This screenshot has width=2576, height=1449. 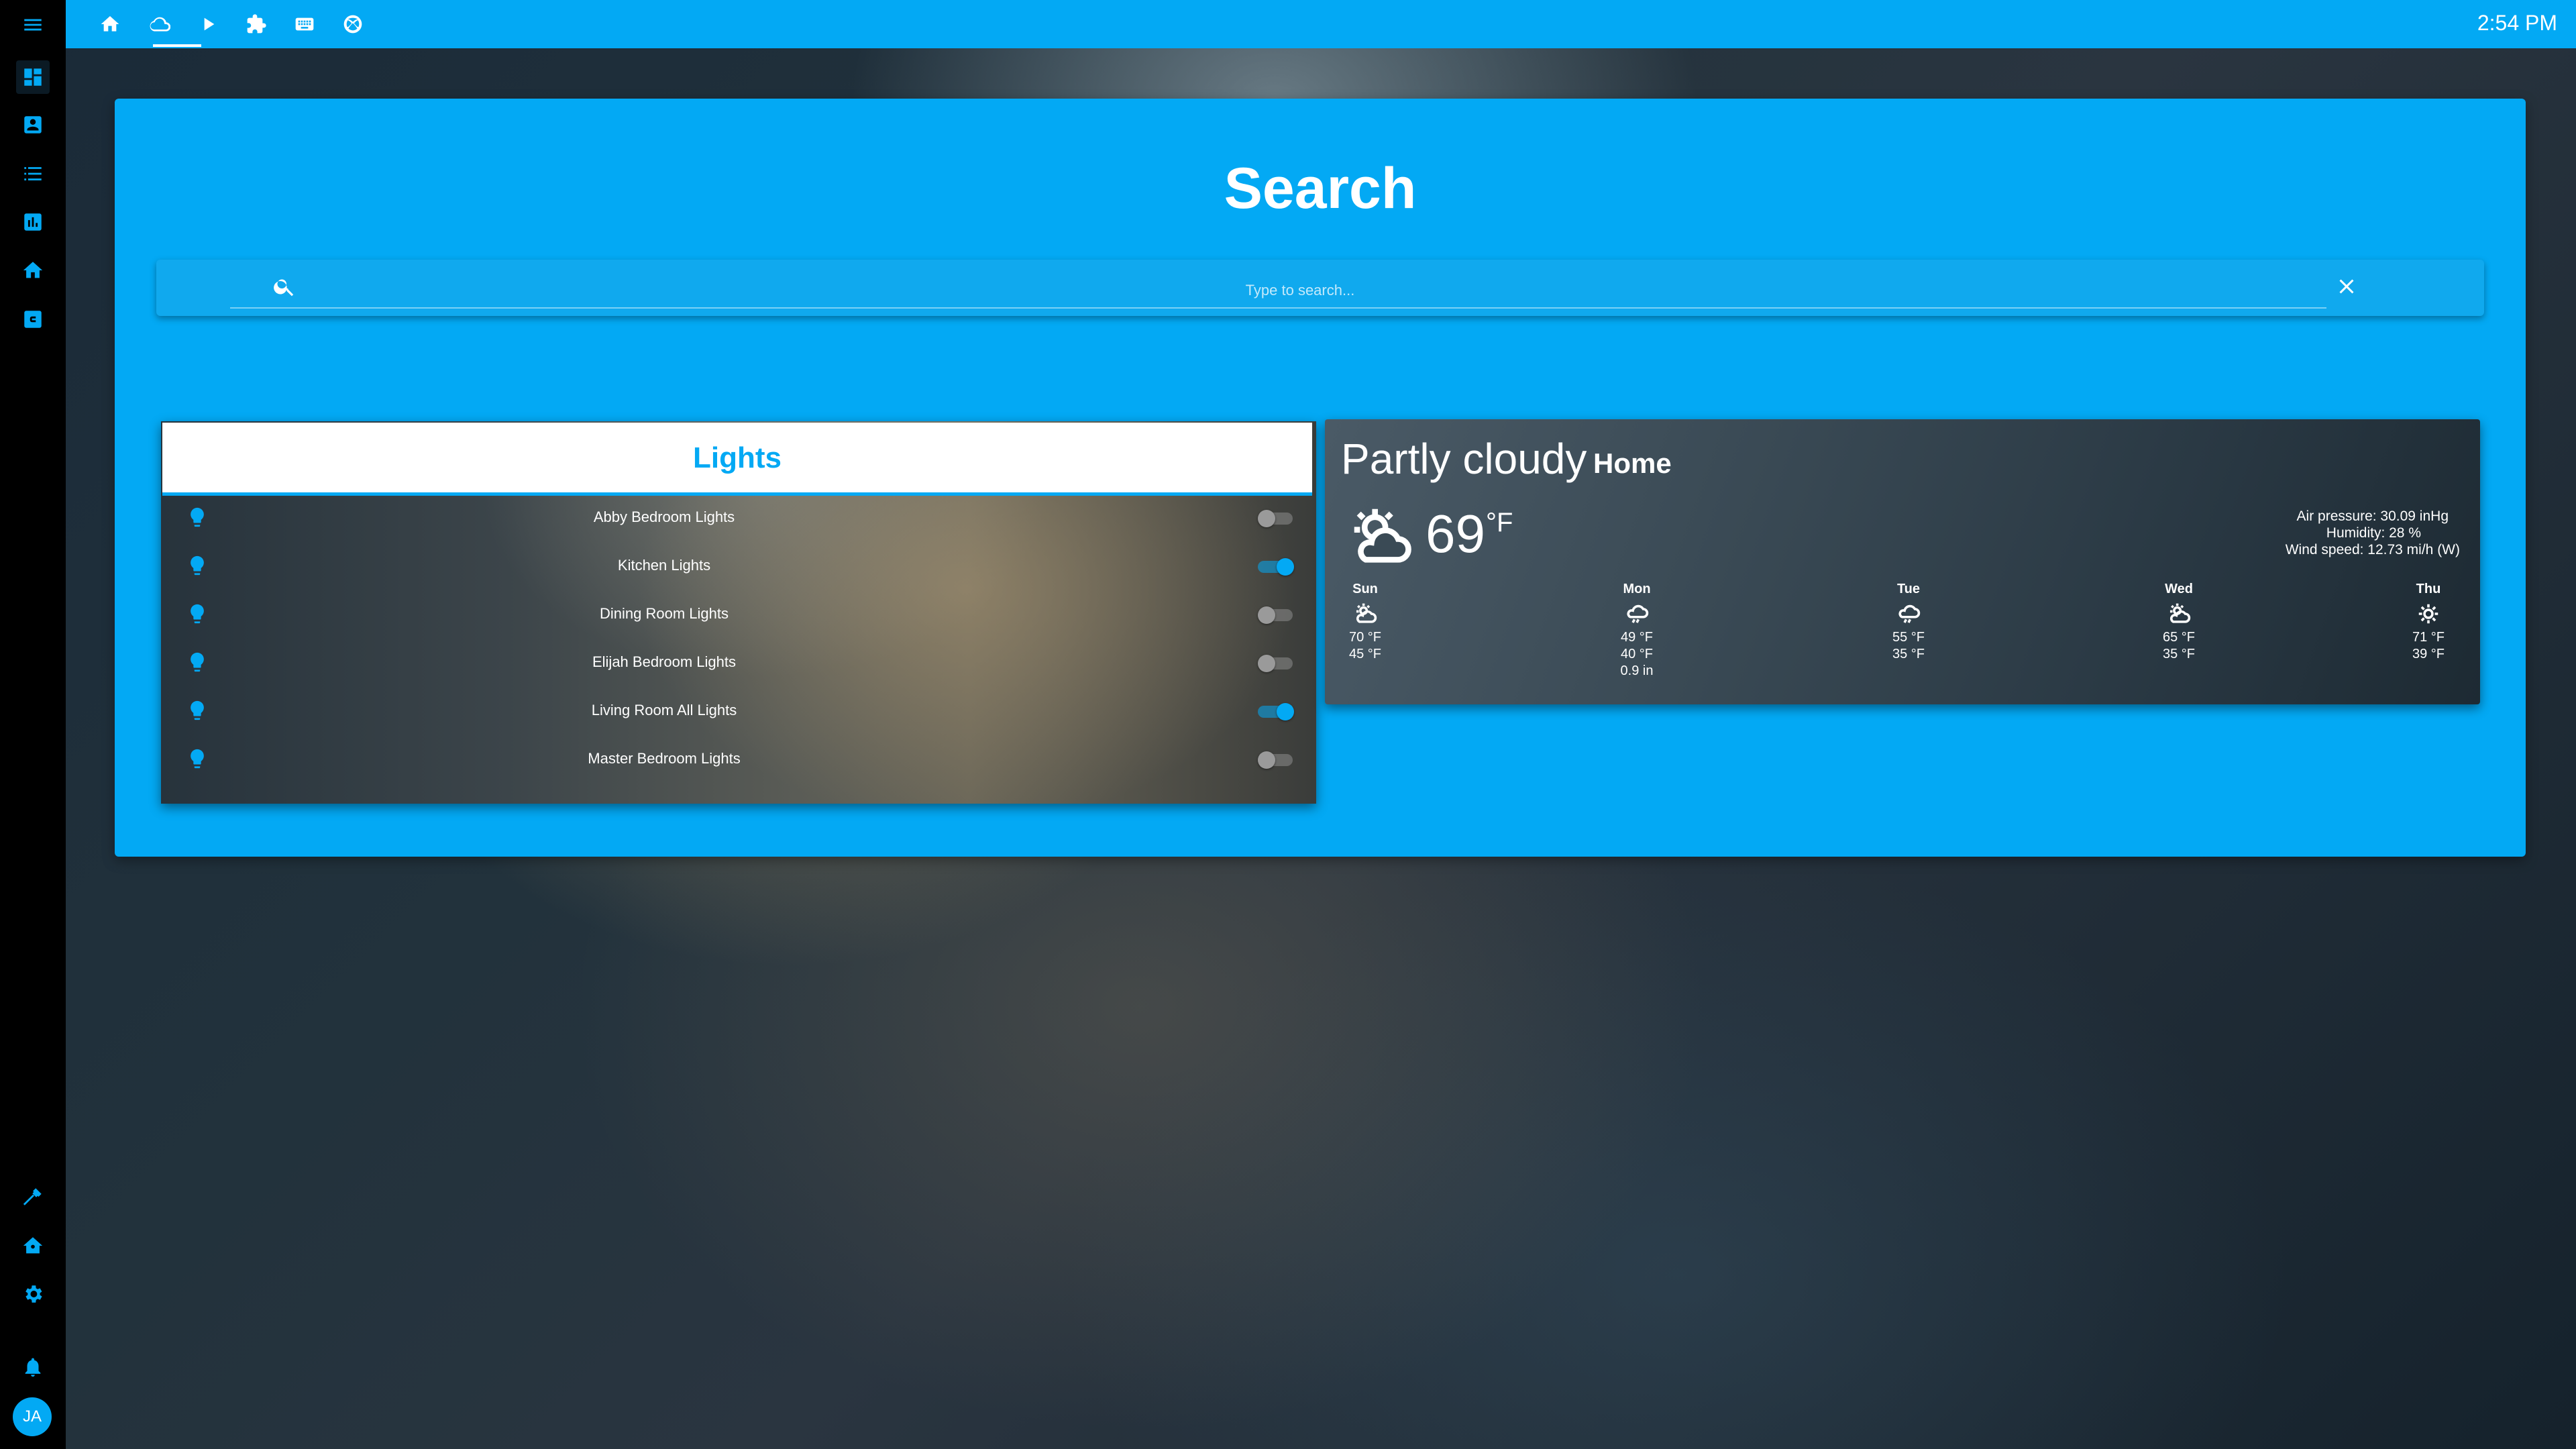 What do you see at coordinates (738, 663) in the screenshot?
I see `light-row: Elijah Bedroom Lights` at bounding box center [738, 663].